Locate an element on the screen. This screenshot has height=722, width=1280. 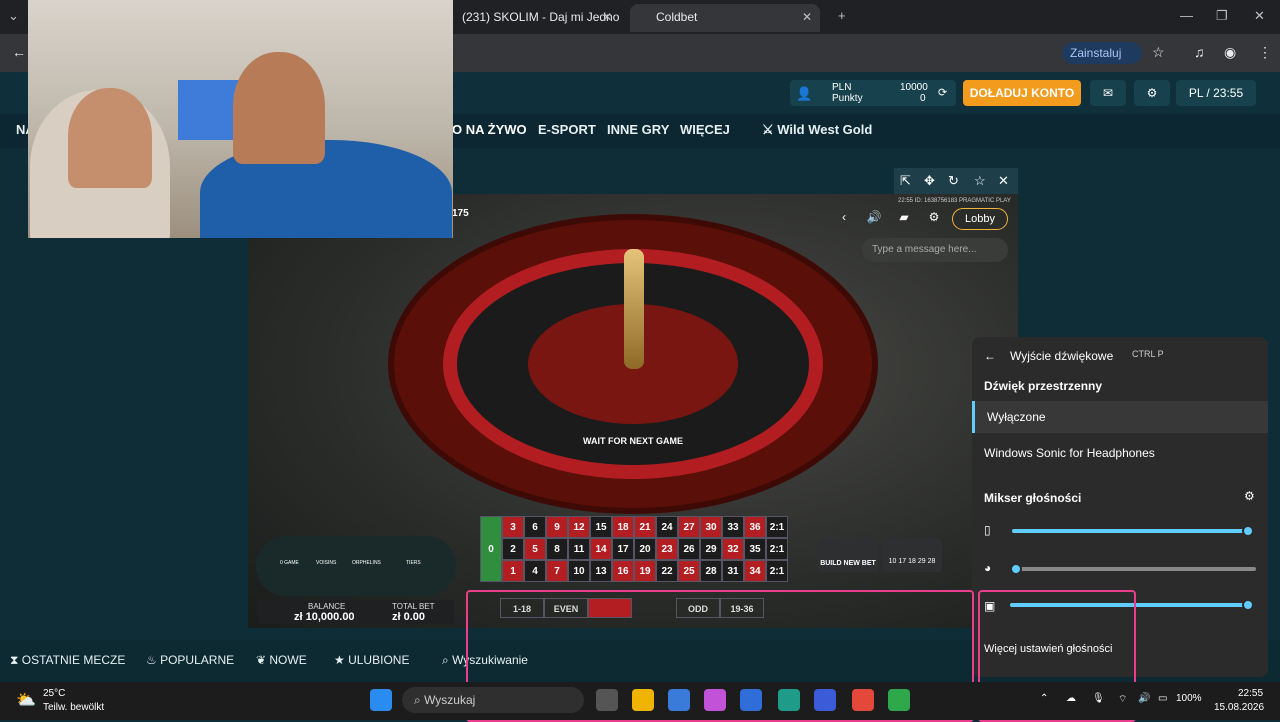
battery-icon: ▭ is located at coordinates (1162, 698).